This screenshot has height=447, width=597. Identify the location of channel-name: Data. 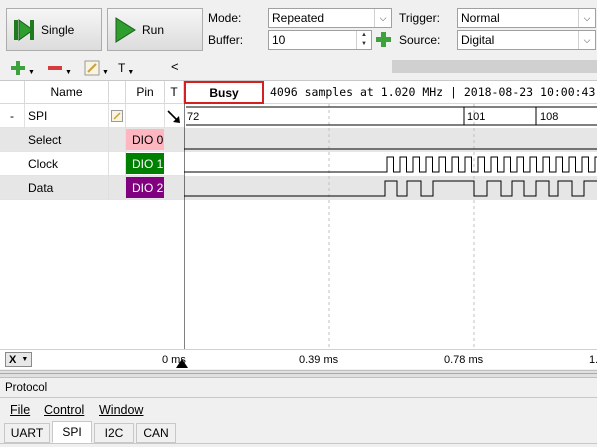
(67, 188).